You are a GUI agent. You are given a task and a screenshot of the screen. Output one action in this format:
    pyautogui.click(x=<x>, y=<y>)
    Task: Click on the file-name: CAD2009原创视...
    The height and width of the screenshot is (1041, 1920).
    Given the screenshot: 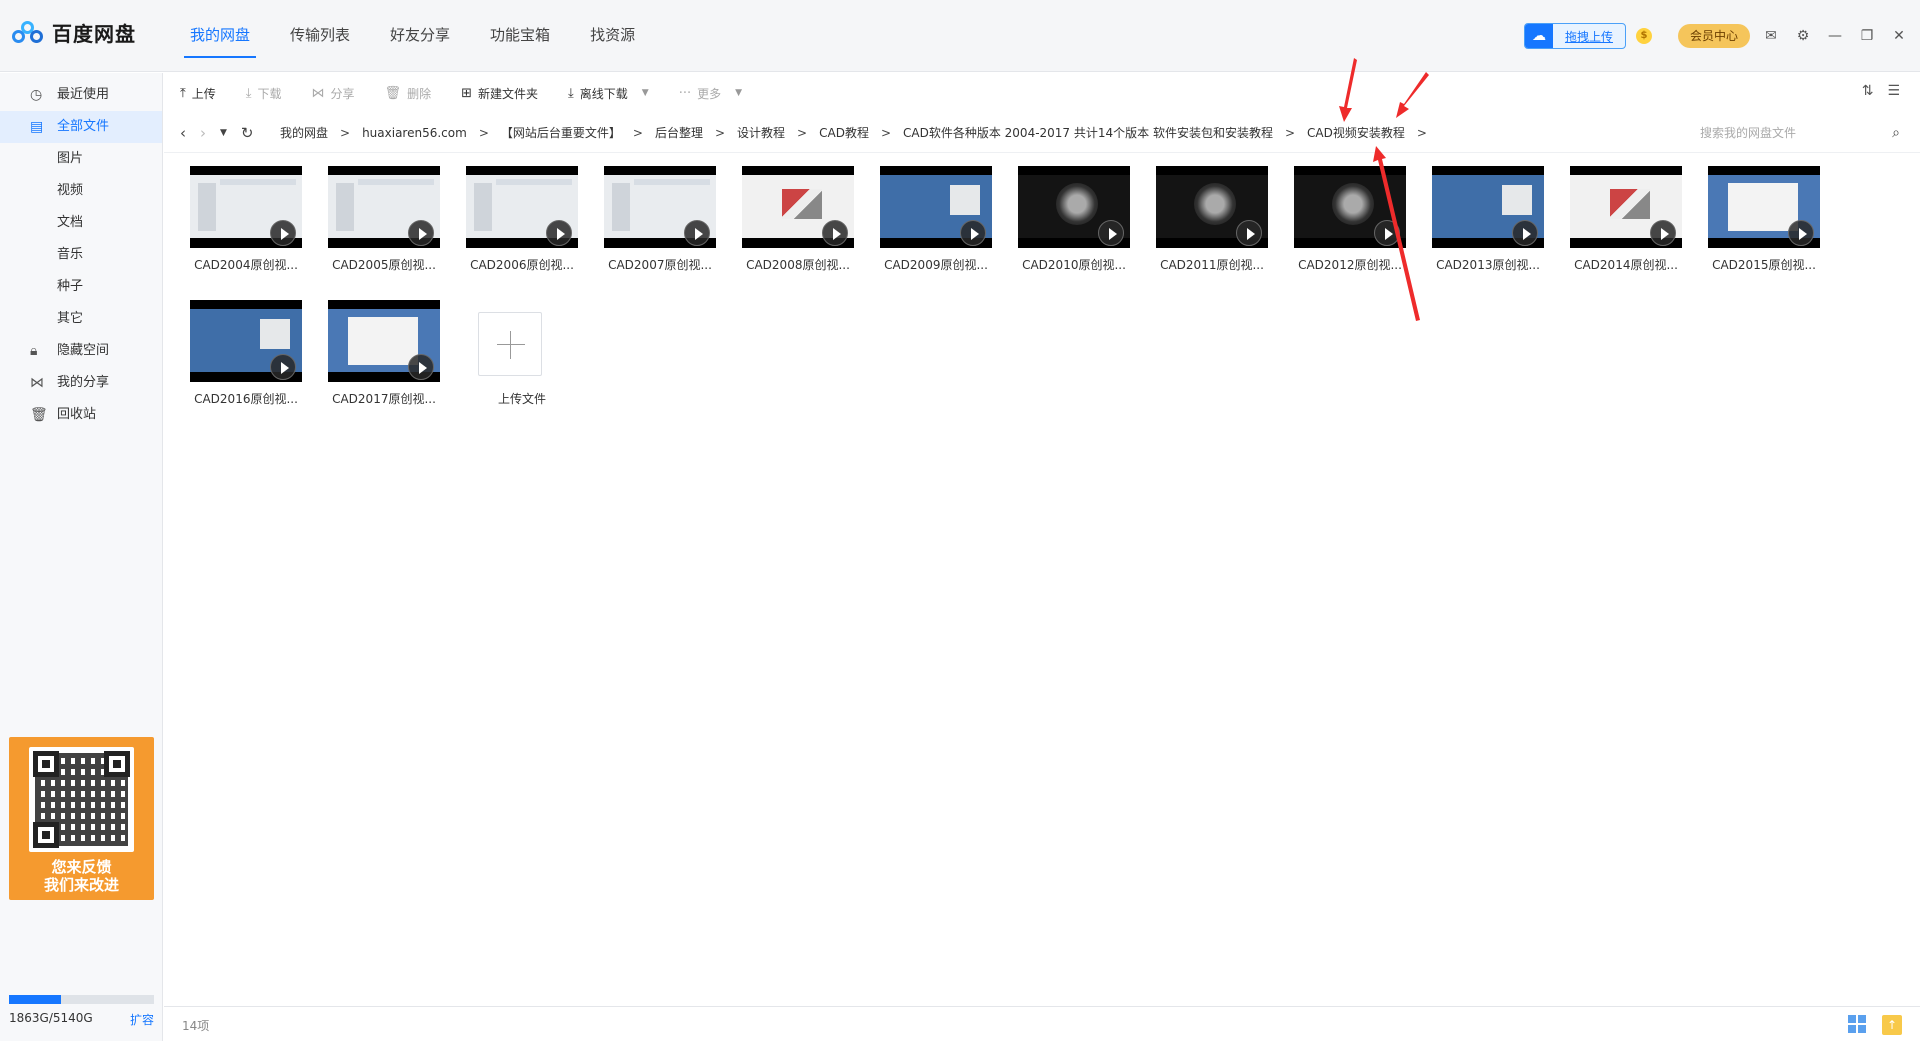 What is the action you would take?
    pyautogui.click(x=936, y=265)
    